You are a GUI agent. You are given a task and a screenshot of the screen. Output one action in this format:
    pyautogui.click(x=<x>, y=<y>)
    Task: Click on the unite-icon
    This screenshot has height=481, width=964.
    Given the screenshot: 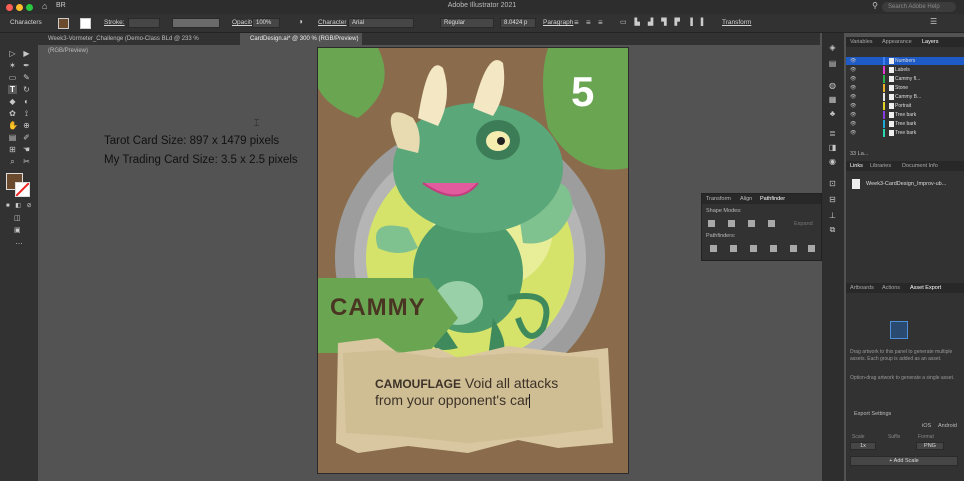 What is the action you would take?
    pyautogui.click(x=711, y=223)
    